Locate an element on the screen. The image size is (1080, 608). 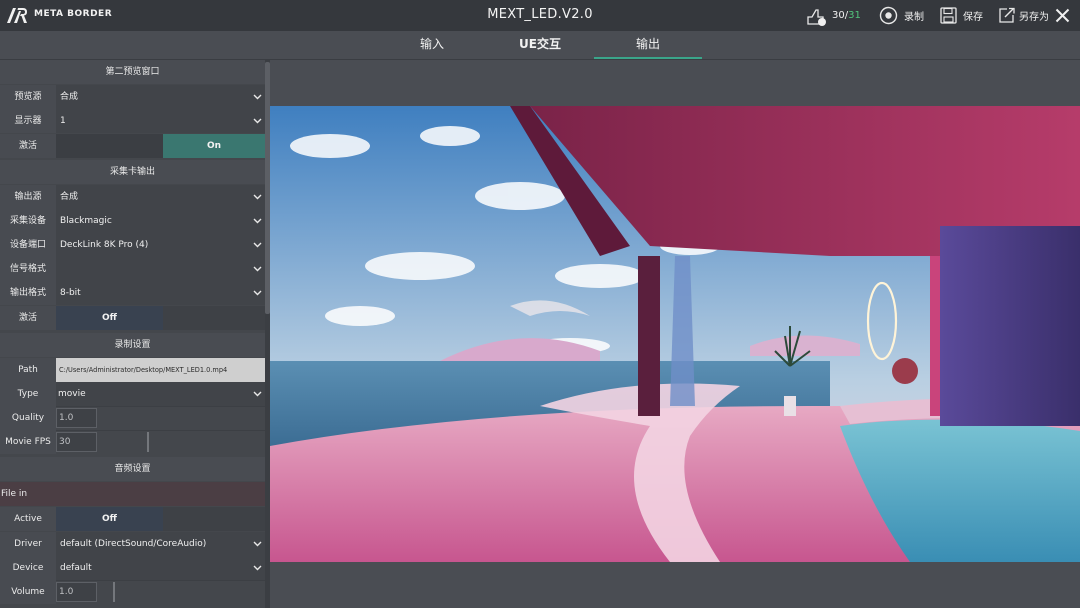
device-port-select: DeckLink 8K Pro (4) is located at coordinates (160, 245).